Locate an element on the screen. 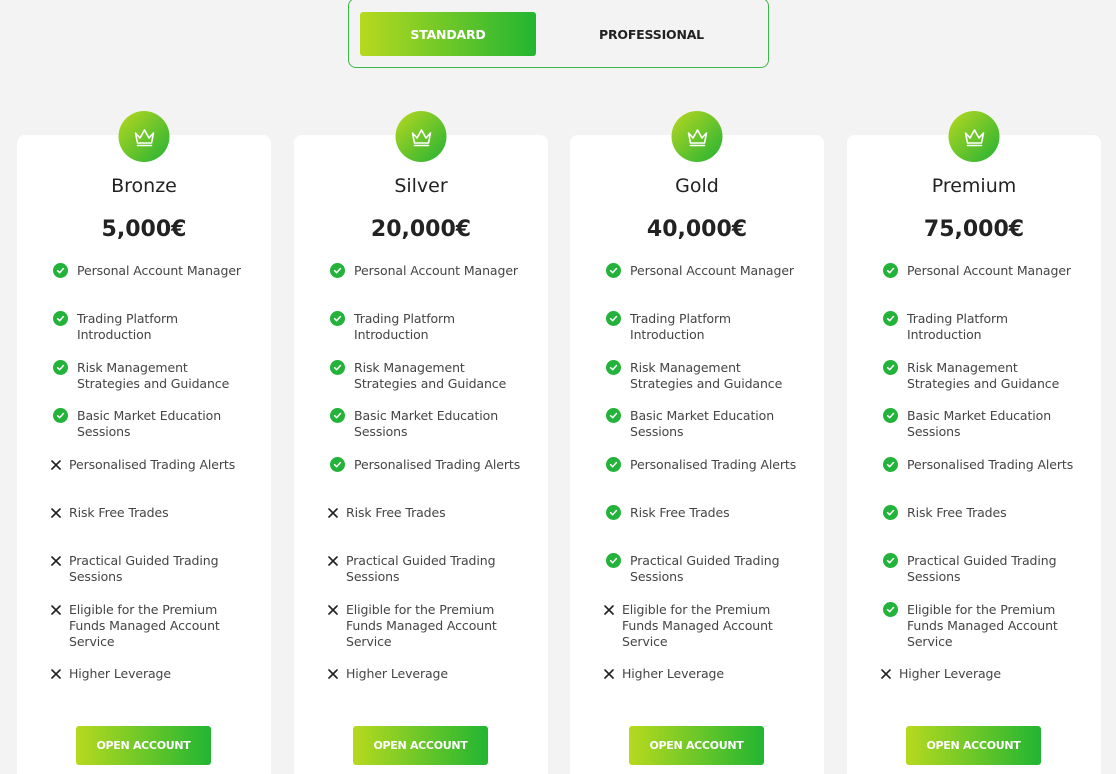 This screenshot has width=1116, height=774. standard-tab: STANDARD is located at coordinates (448, 34).